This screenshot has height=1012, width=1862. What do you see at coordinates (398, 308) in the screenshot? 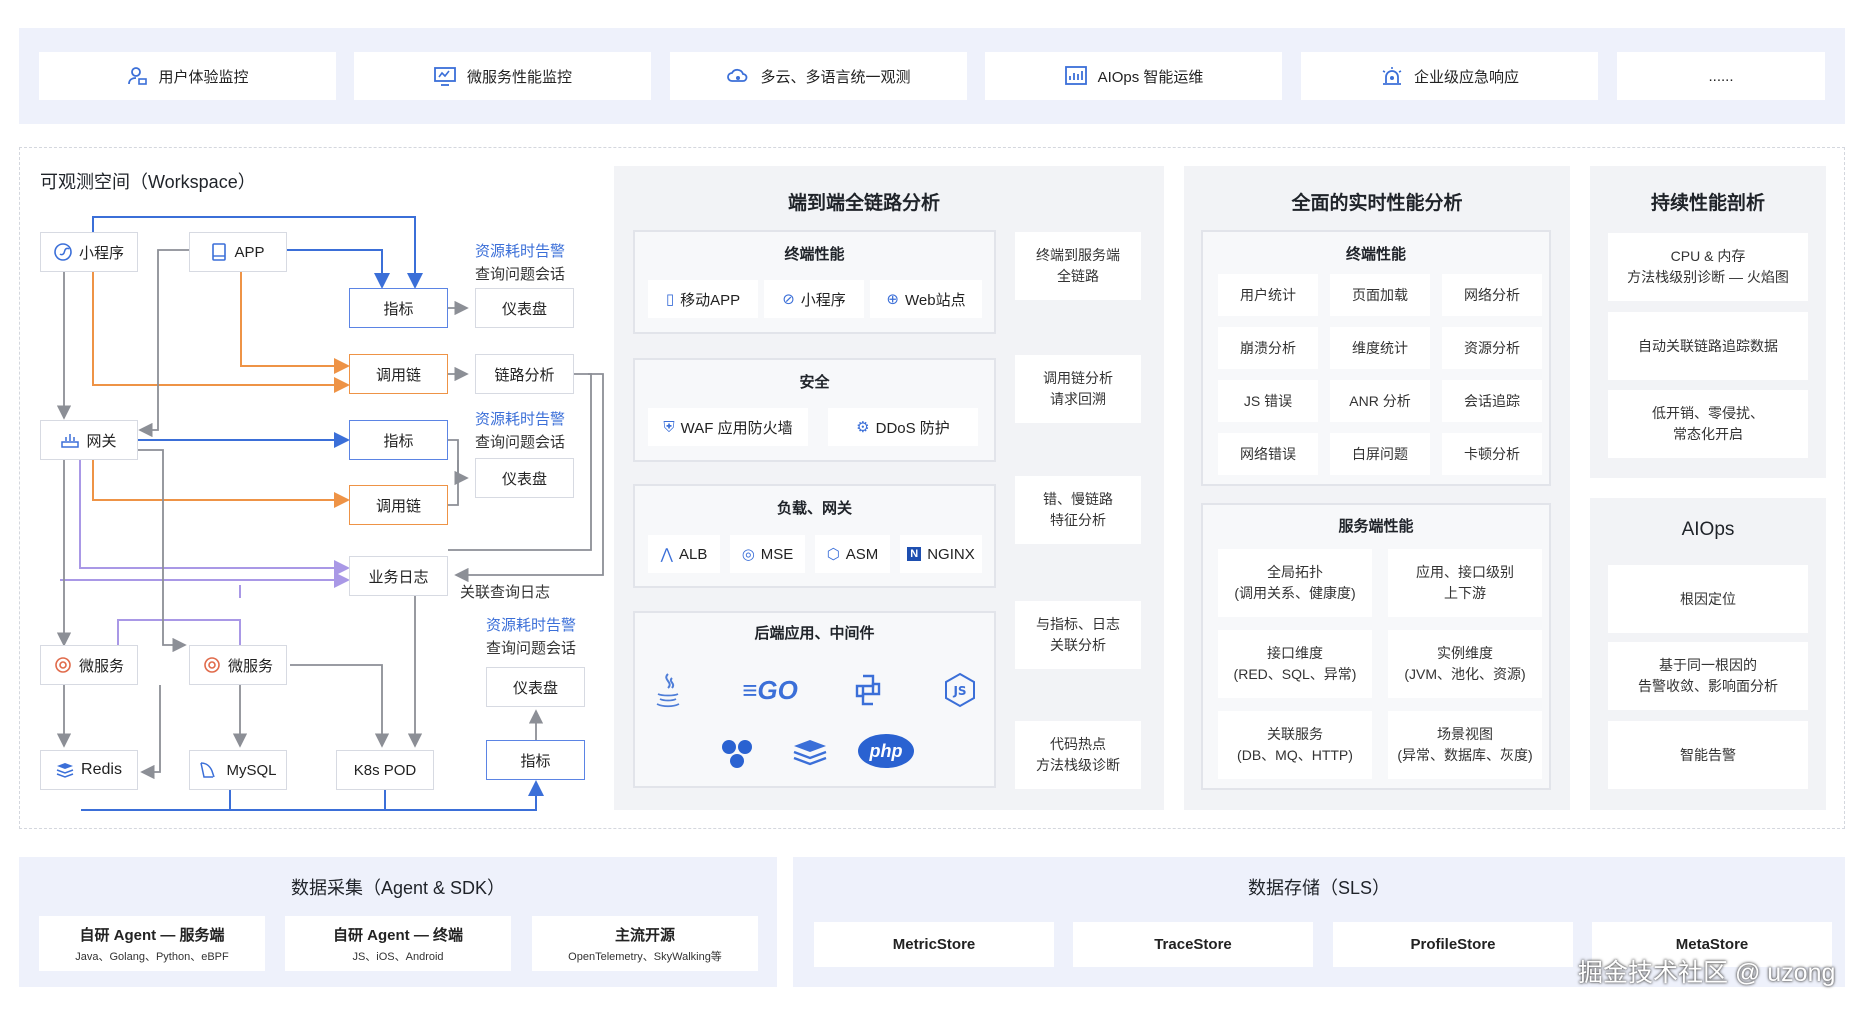
I see `node-metric-1: 指标` at bounding box center [398, 308].